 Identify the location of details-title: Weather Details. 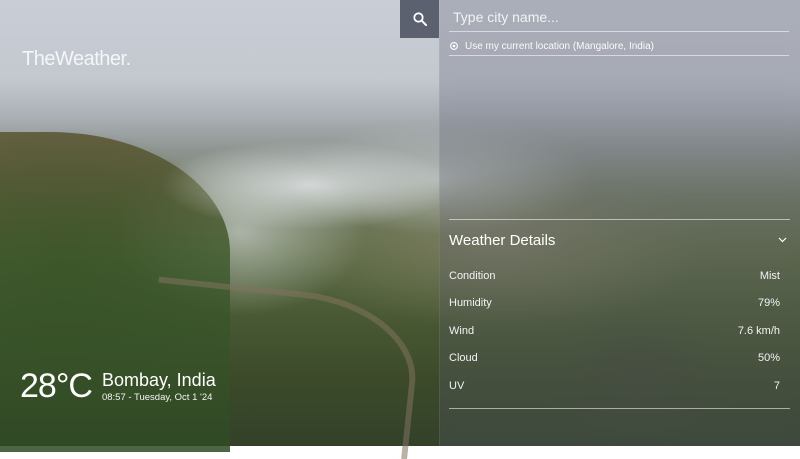
(502, 240).